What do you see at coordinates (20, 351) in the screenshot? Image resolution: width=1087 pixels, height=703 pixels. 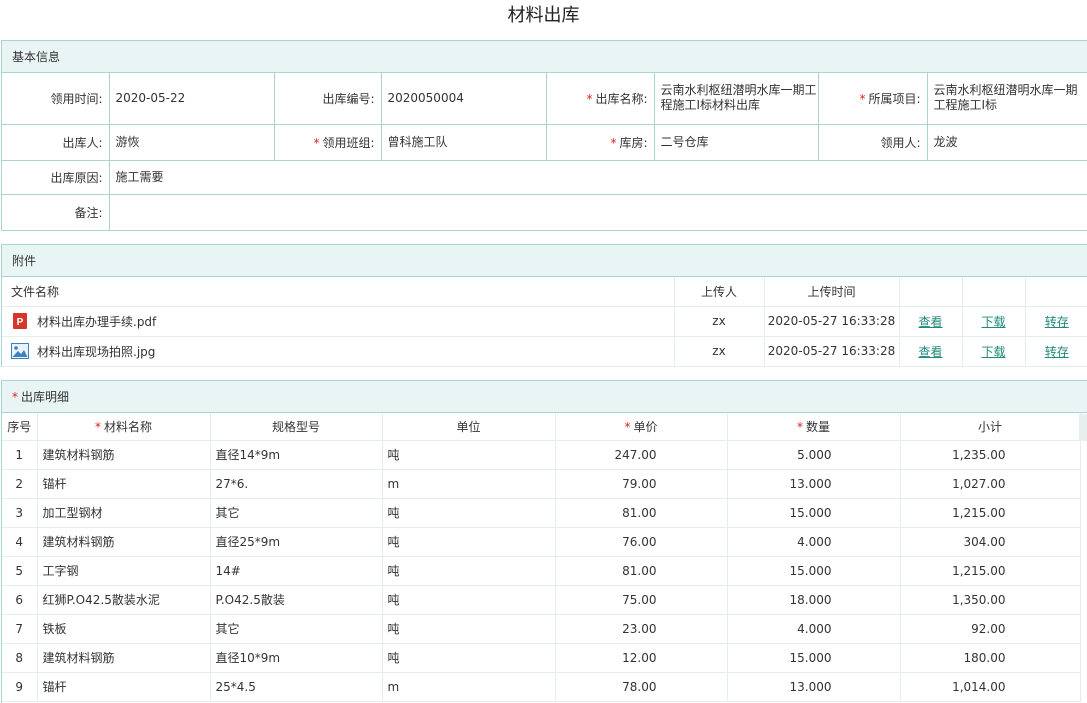 I see `image-icon` at bounding box center [20, 351].